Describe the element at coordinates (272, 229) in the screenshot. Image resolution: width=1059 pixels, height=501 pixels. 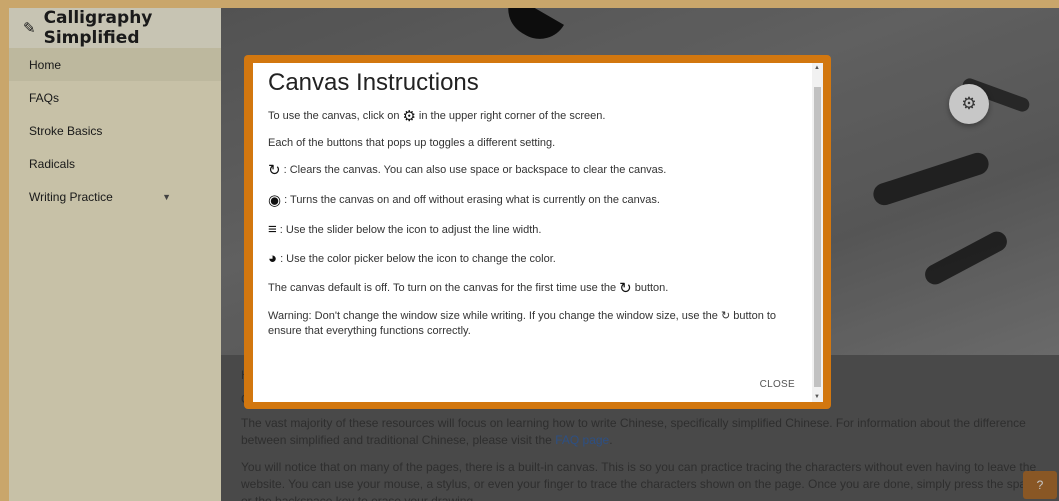
I see `lines-icon: ≡` at that location.